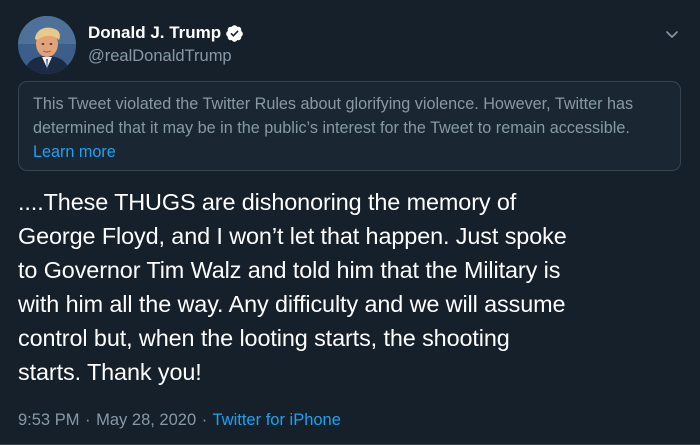 This screenshot has height=445, width=700. What do you see at coordinates (146, 420) in the screenshot?
I see `tweet-date: May 28, 2020` at bounding box center [146, 420].